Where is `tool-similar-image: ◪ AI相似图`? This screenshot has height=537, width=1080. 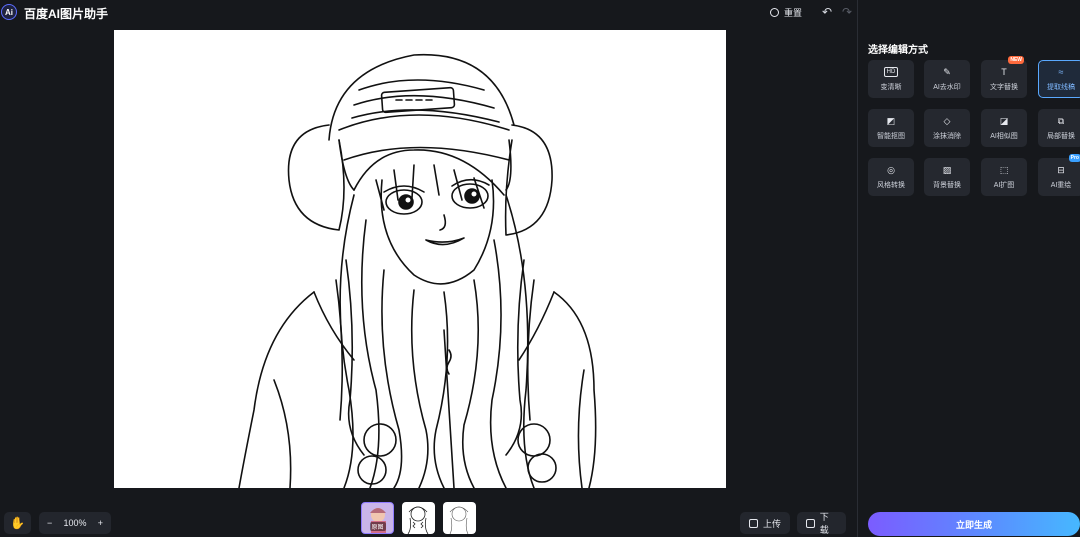
tool-similar-image: ◪ AI相似图 is located at coordinates (1004, 128).